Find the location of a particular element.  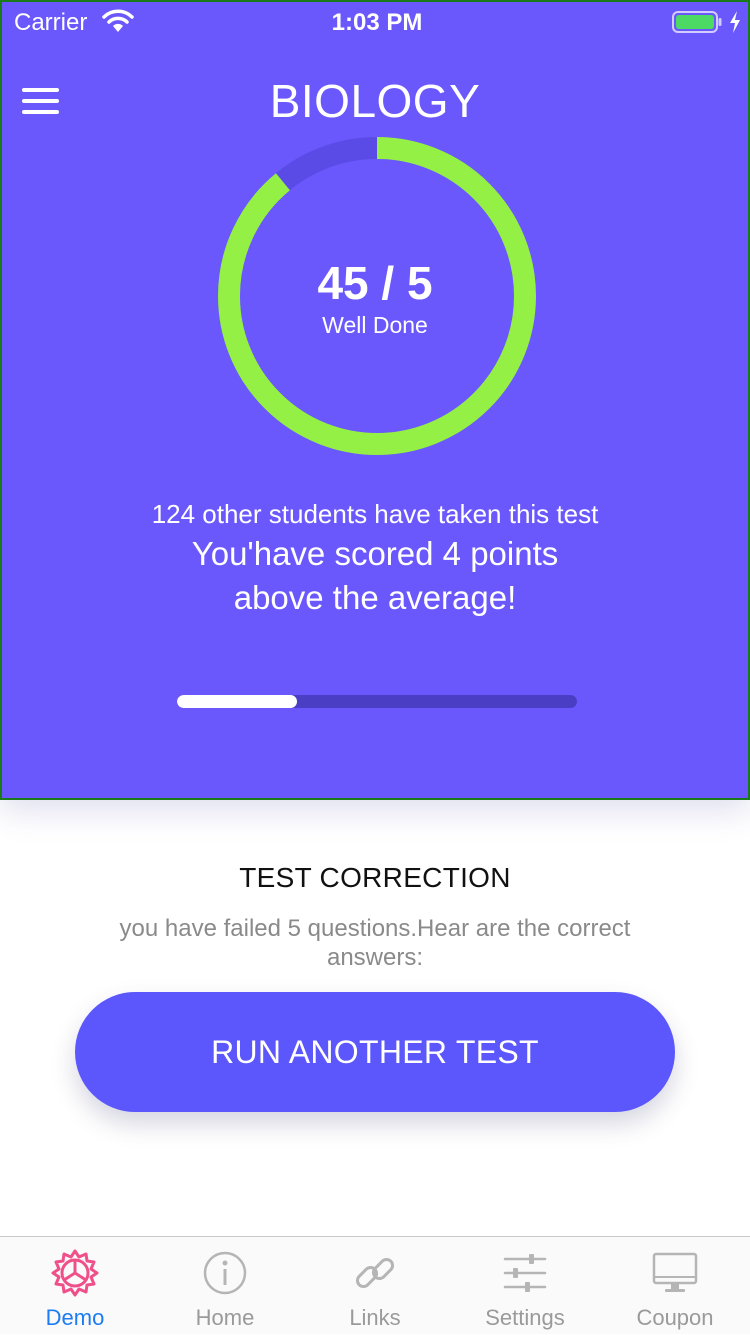

tab-home: Home is located at coordinates (225, 1286).